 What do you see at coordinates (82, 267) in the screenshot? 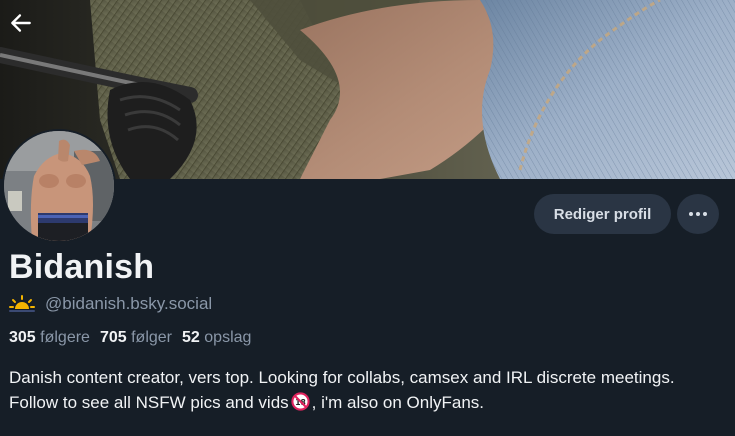
I see `display-name: Bidanish` at bounding box center [82, 267].